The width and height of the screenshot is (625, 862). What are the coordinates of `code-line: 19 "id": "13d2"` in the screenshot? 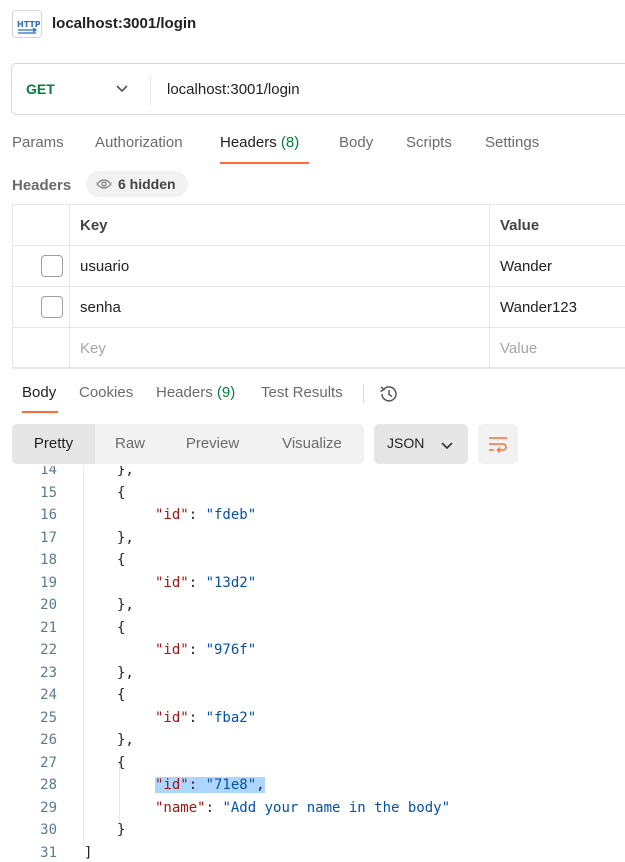 It's located at (312, 586).